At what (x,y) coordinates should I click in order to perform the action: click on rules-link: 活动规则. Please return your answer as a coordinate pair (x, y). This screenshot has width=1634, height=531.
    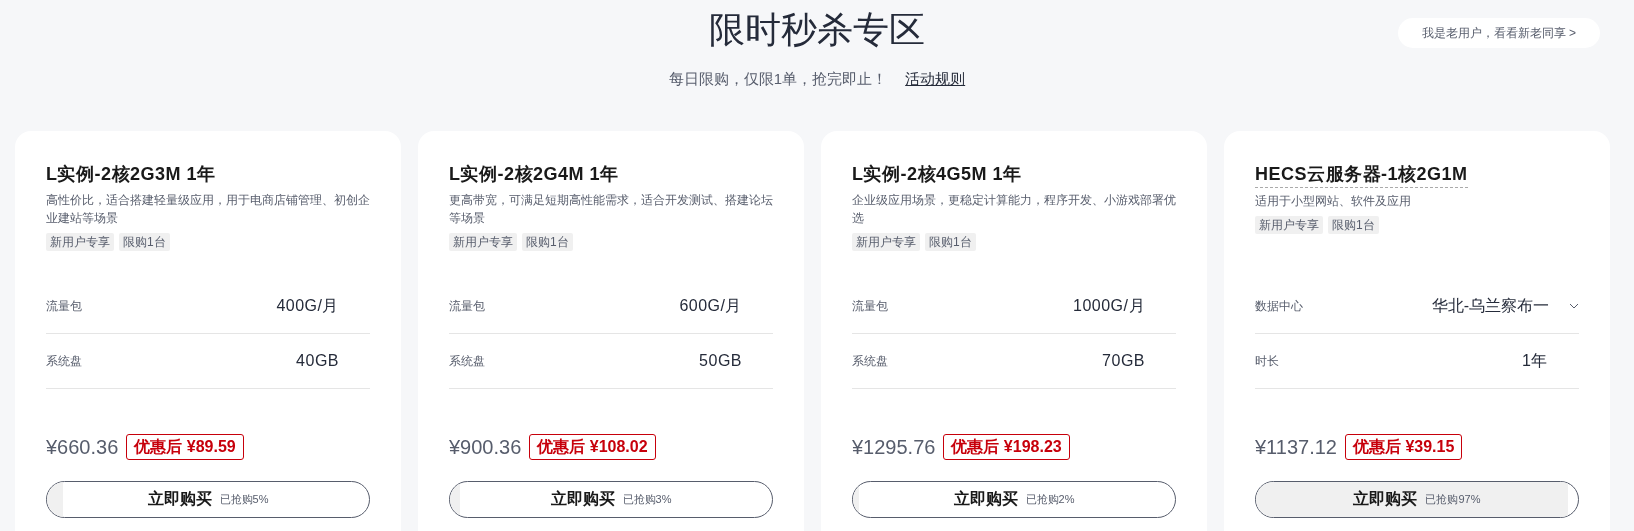
    Looking at the image, I should click on (935, 79).